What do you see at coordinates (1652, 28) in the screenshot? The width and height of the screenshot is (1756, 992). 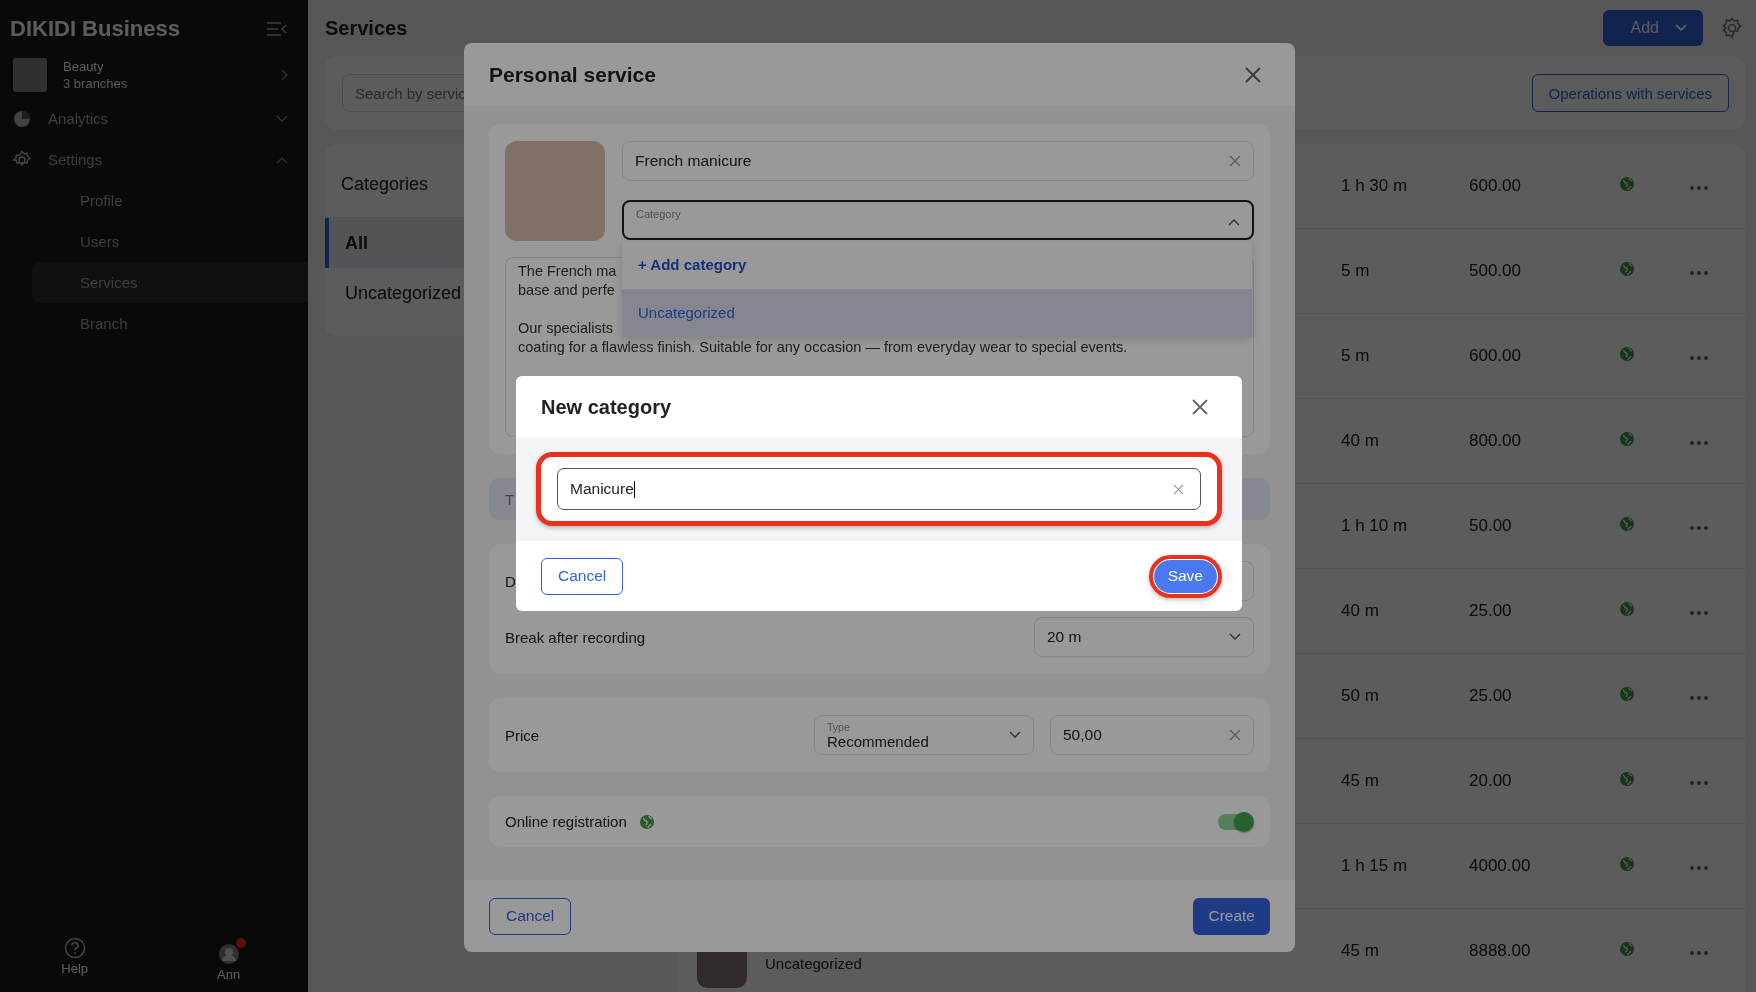 I see `add-button: Add` at bounding box center [1652, 28].